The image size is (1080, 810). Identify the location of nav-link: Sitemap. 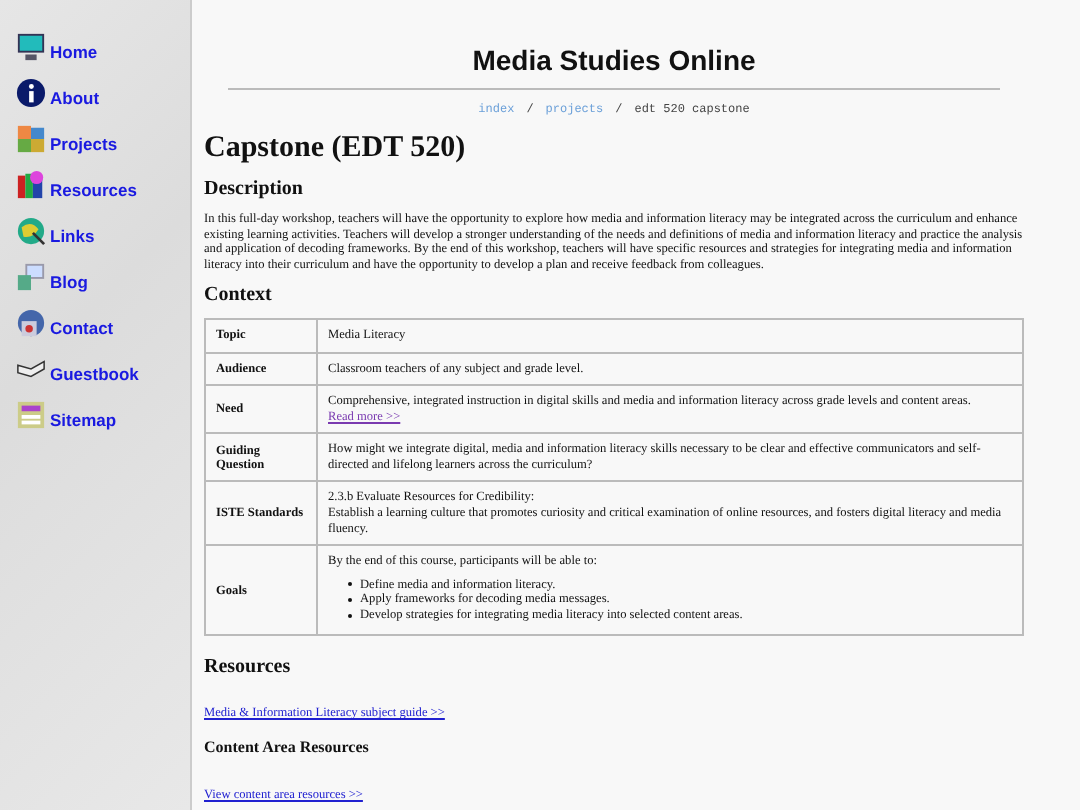
(95, 413).